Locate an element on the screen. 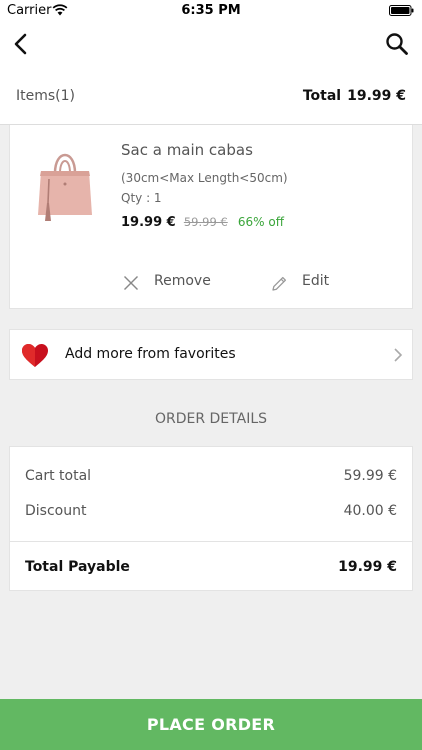 The height and width of the screenshot is (750, 422). battery-icon is located at coordinates (401, 10).